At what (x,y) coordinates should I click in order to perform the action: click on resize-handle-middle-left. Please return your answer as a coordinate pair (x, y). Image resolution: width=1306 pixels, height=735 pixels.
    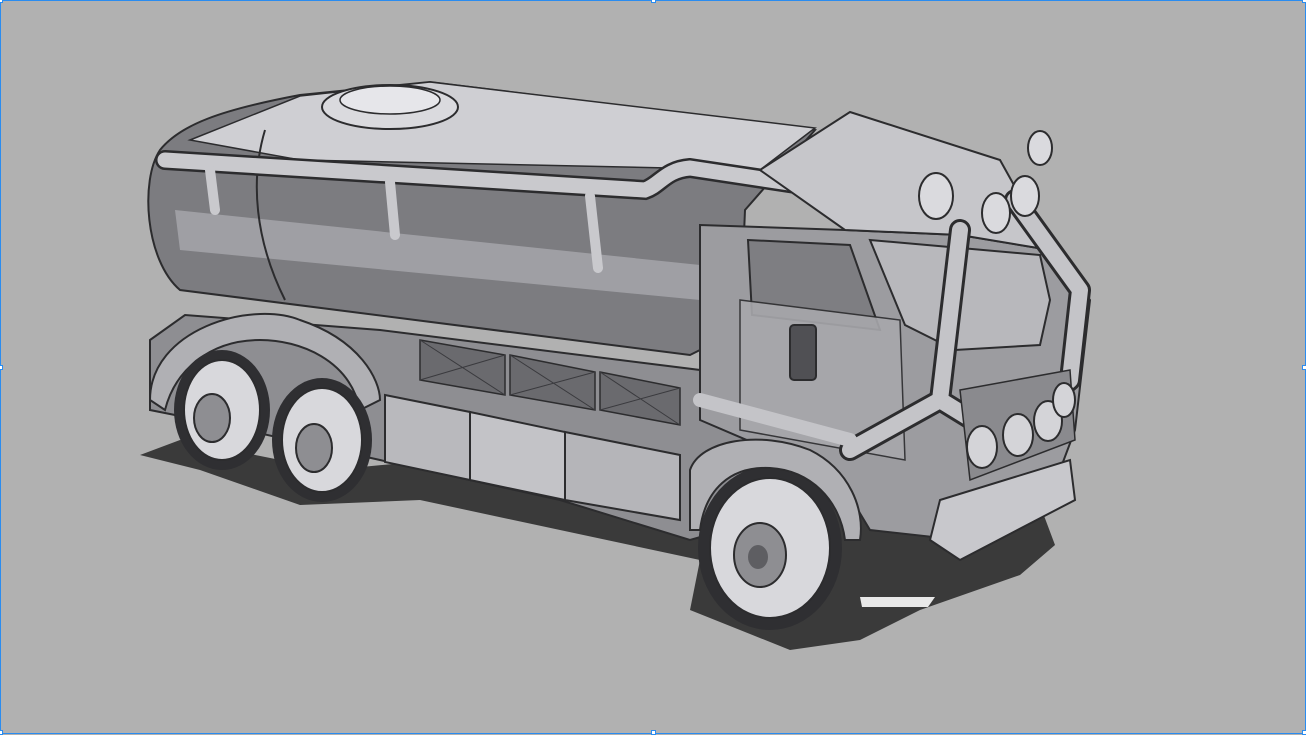
    Looking at the image, I should click on (1, 367).